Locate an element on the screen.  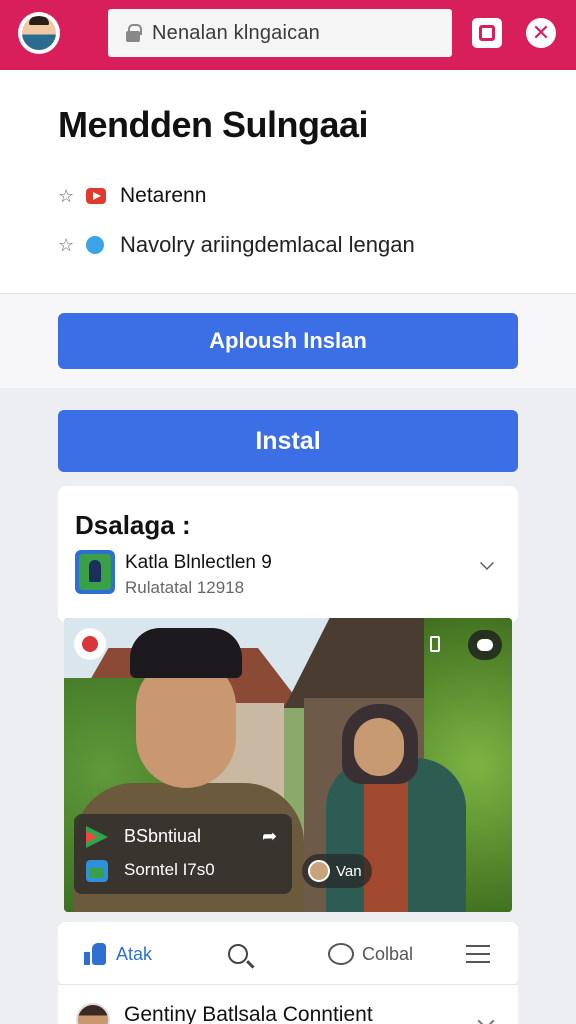
overlay-line-1: BSbntiual is located at coordinates (163, 836).